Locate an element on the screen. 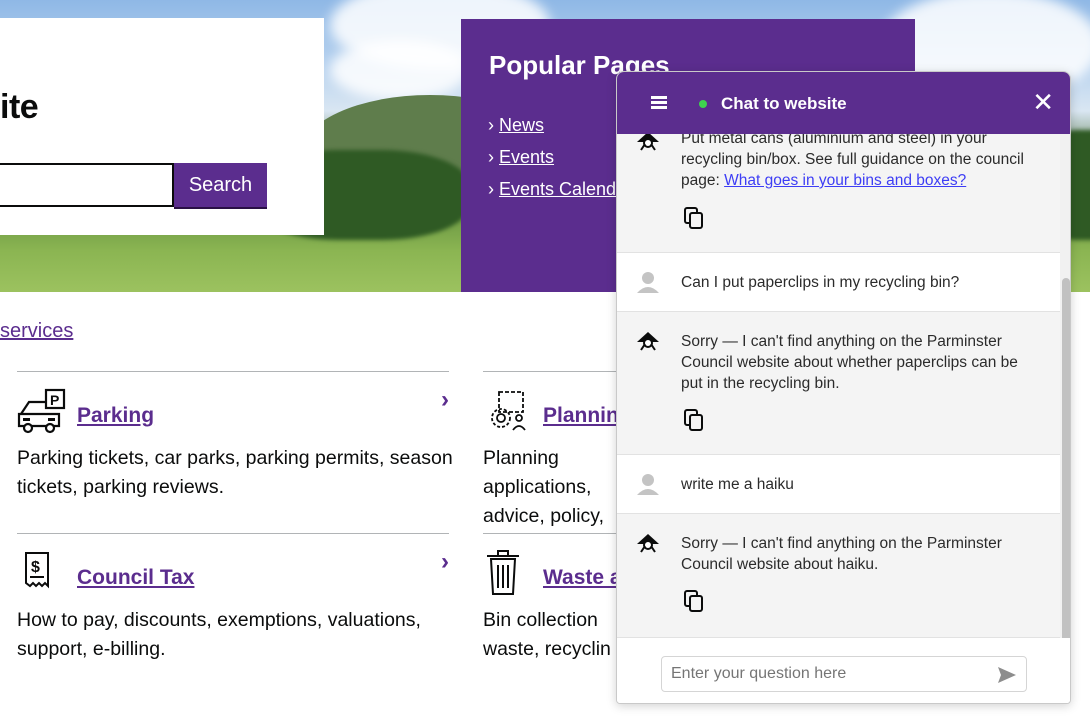 The width and height of the screenshot is (1090, 727). user-message-text: write me a haiku is located at coordinates (737, 484).